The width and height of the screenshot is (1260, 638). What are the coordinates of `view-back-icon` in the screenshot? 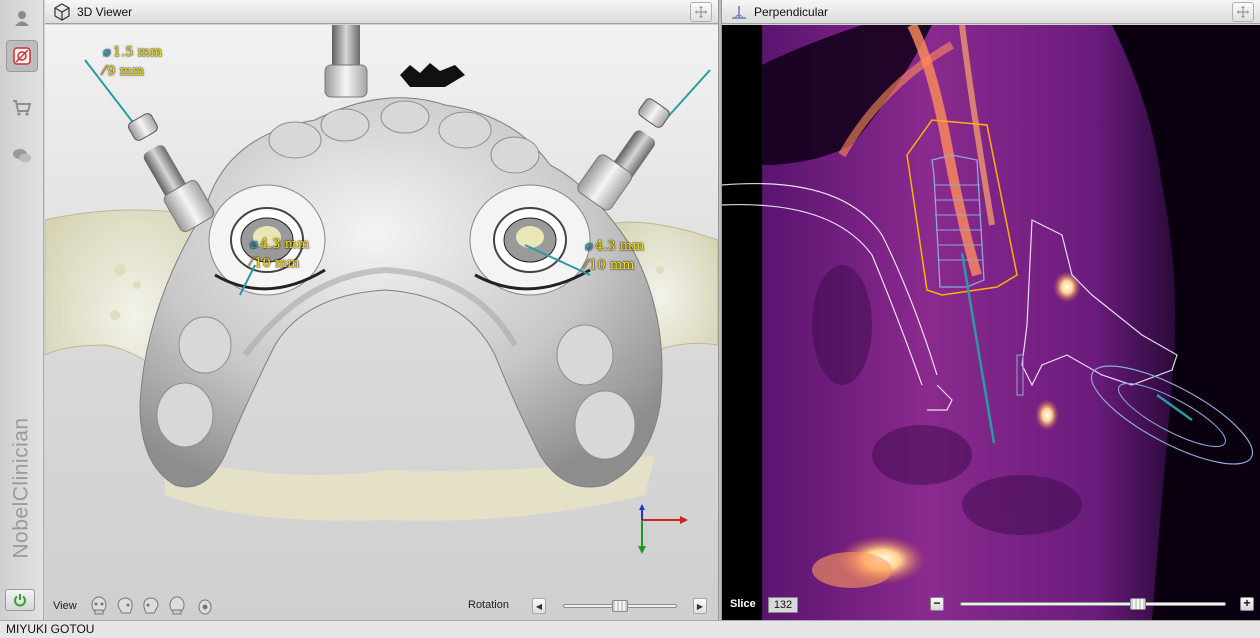 It's located at (177, 606).